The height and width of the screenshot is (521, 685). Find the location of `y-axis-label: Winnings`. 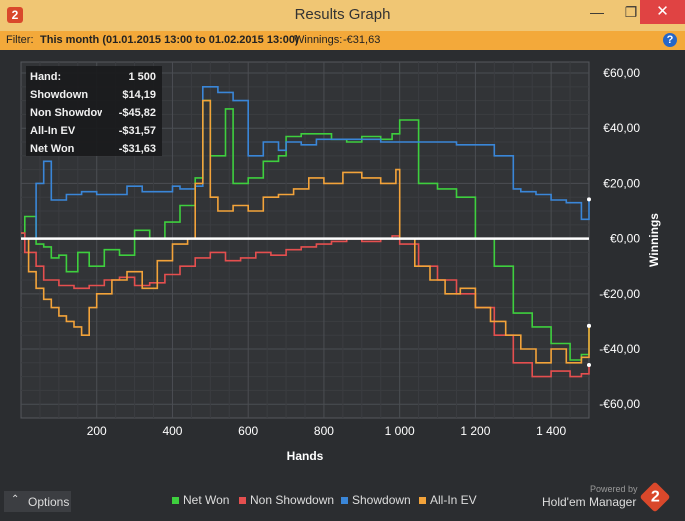

y-axis-label: Winnings is located at coordinates (654, 240).